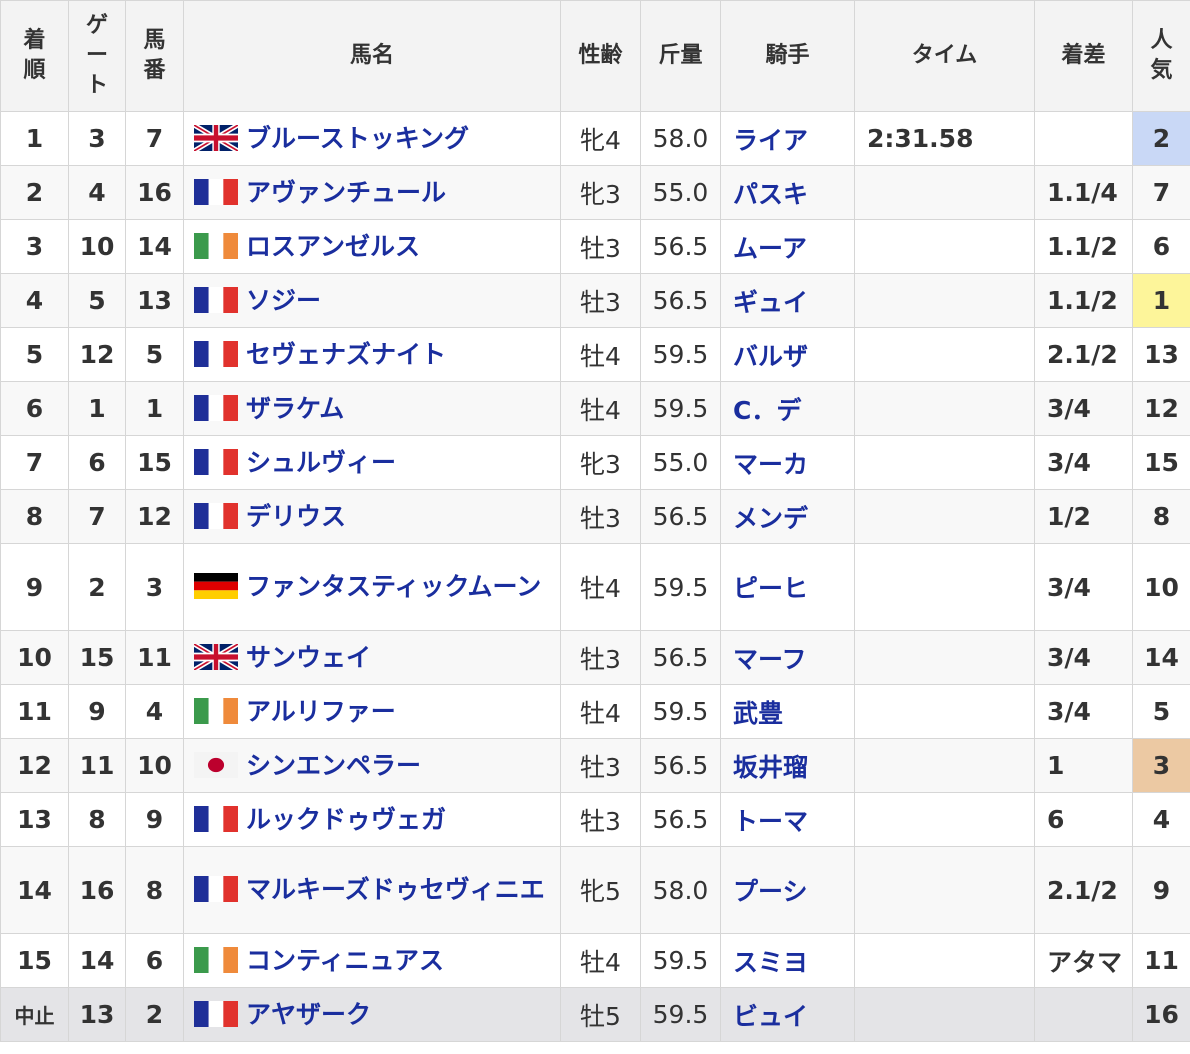 This screenshot has width=1190, height=1054. What do you see at coordinates (787, 462) in the screenshot?
I see `jockey-link: マーカ` at bounding box center [787, 462].